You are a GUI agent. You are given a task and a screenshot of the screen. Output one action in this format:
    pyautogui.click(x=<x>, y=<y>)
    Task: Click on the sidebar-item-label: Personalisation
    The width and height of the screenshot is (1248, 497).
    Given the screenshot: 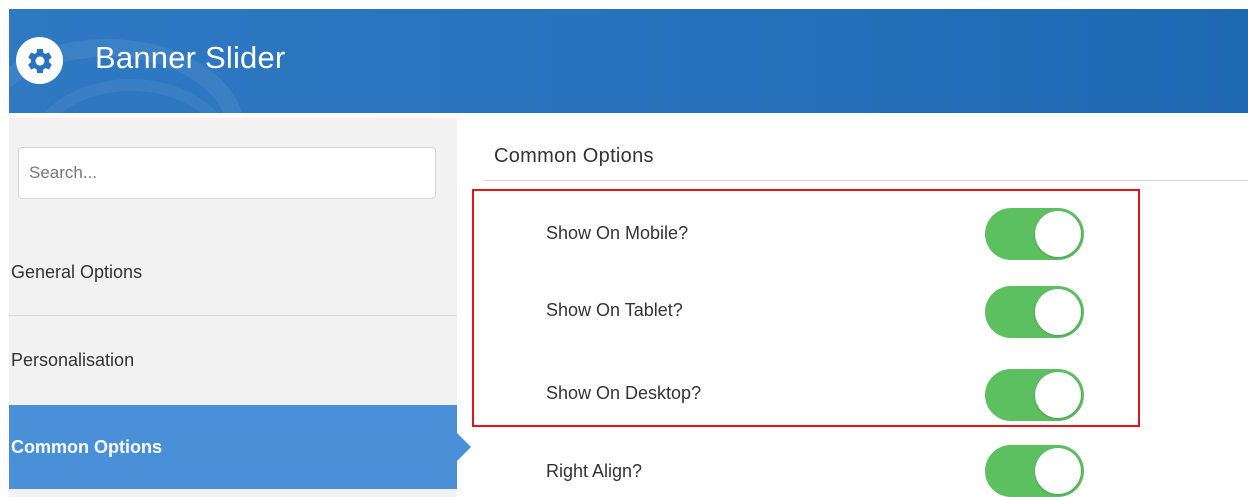 What is the action you would take?
    pyautogui.click(x=73, y=359)
    